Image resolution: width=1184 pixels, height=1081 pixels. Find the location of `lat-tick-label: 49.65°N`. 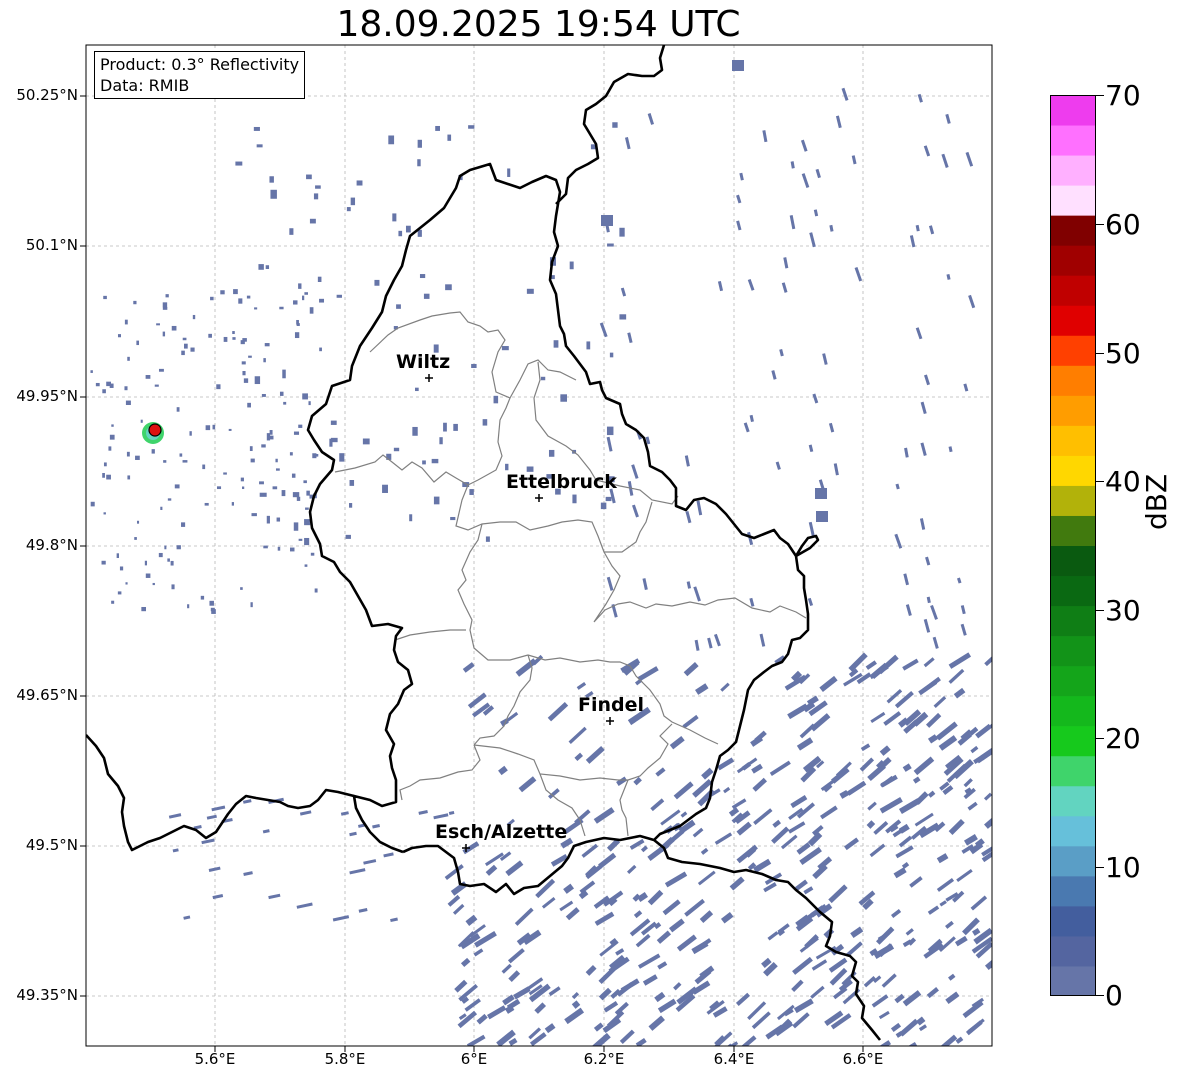

lat-tick-label: 49.65°N is located at coordinates (47, 695).